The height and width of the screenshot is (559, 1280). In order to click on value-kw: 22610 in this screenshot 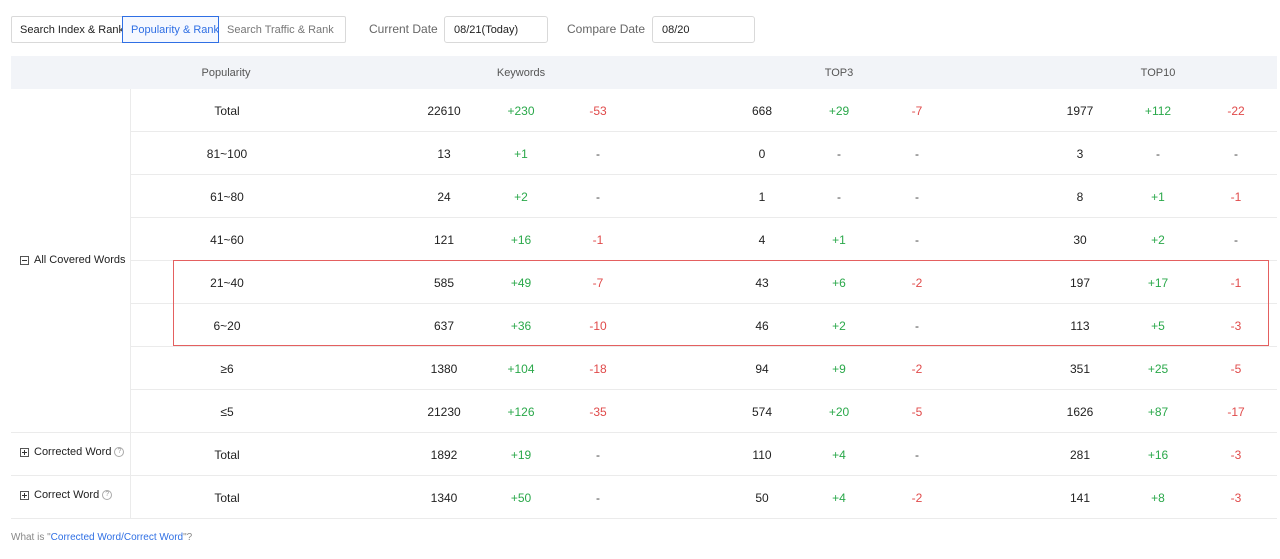, I will do `click(444, 110)`.